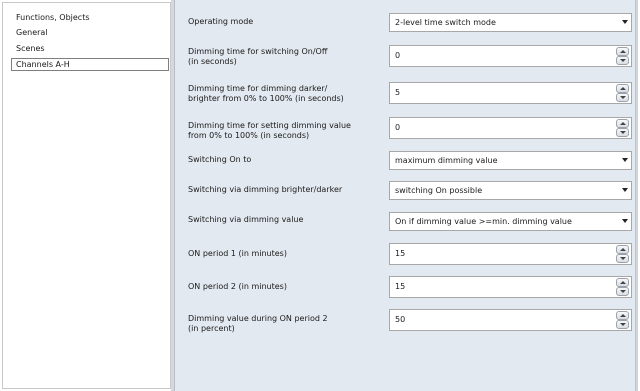 This screenshot has height=391, width=640. Describe the element at coordinates (483, 221) in the screenshot. I see `switching-via-dimming-value-value: On if dimming value >=min. dimming value` at that location.